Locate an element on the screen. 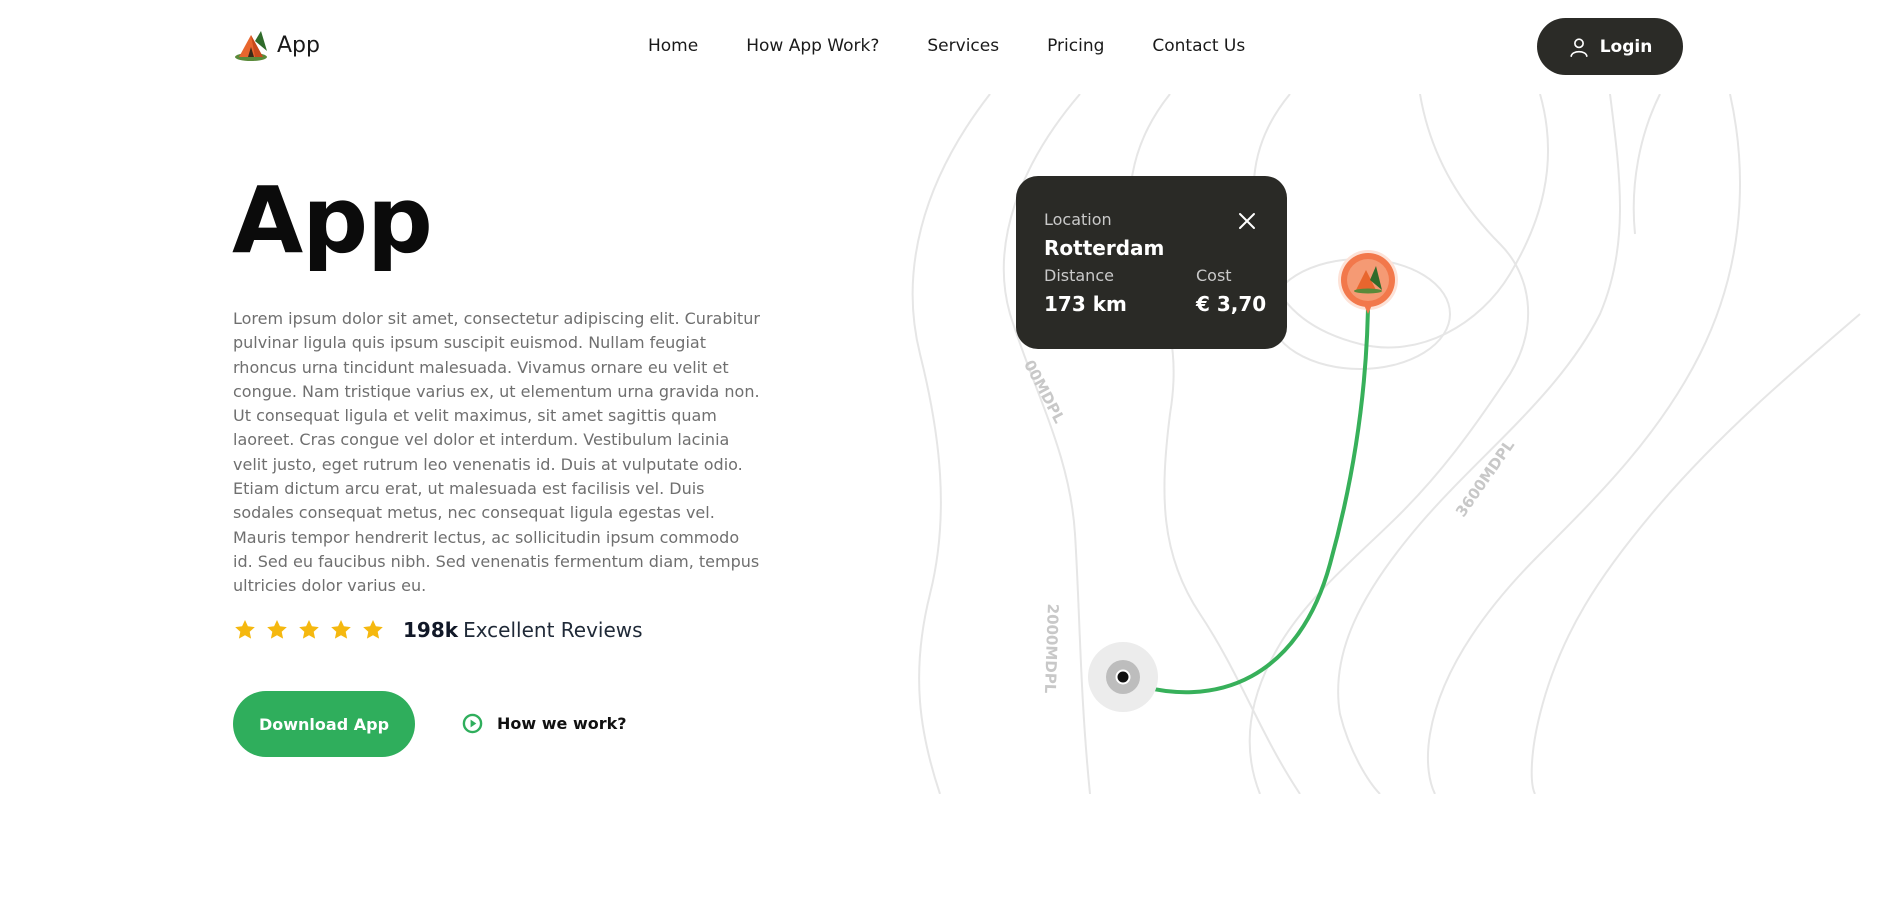 The height and width of the screenshot is (909, 1900). origin-dot-icon is located at coordinates (1123, 677).